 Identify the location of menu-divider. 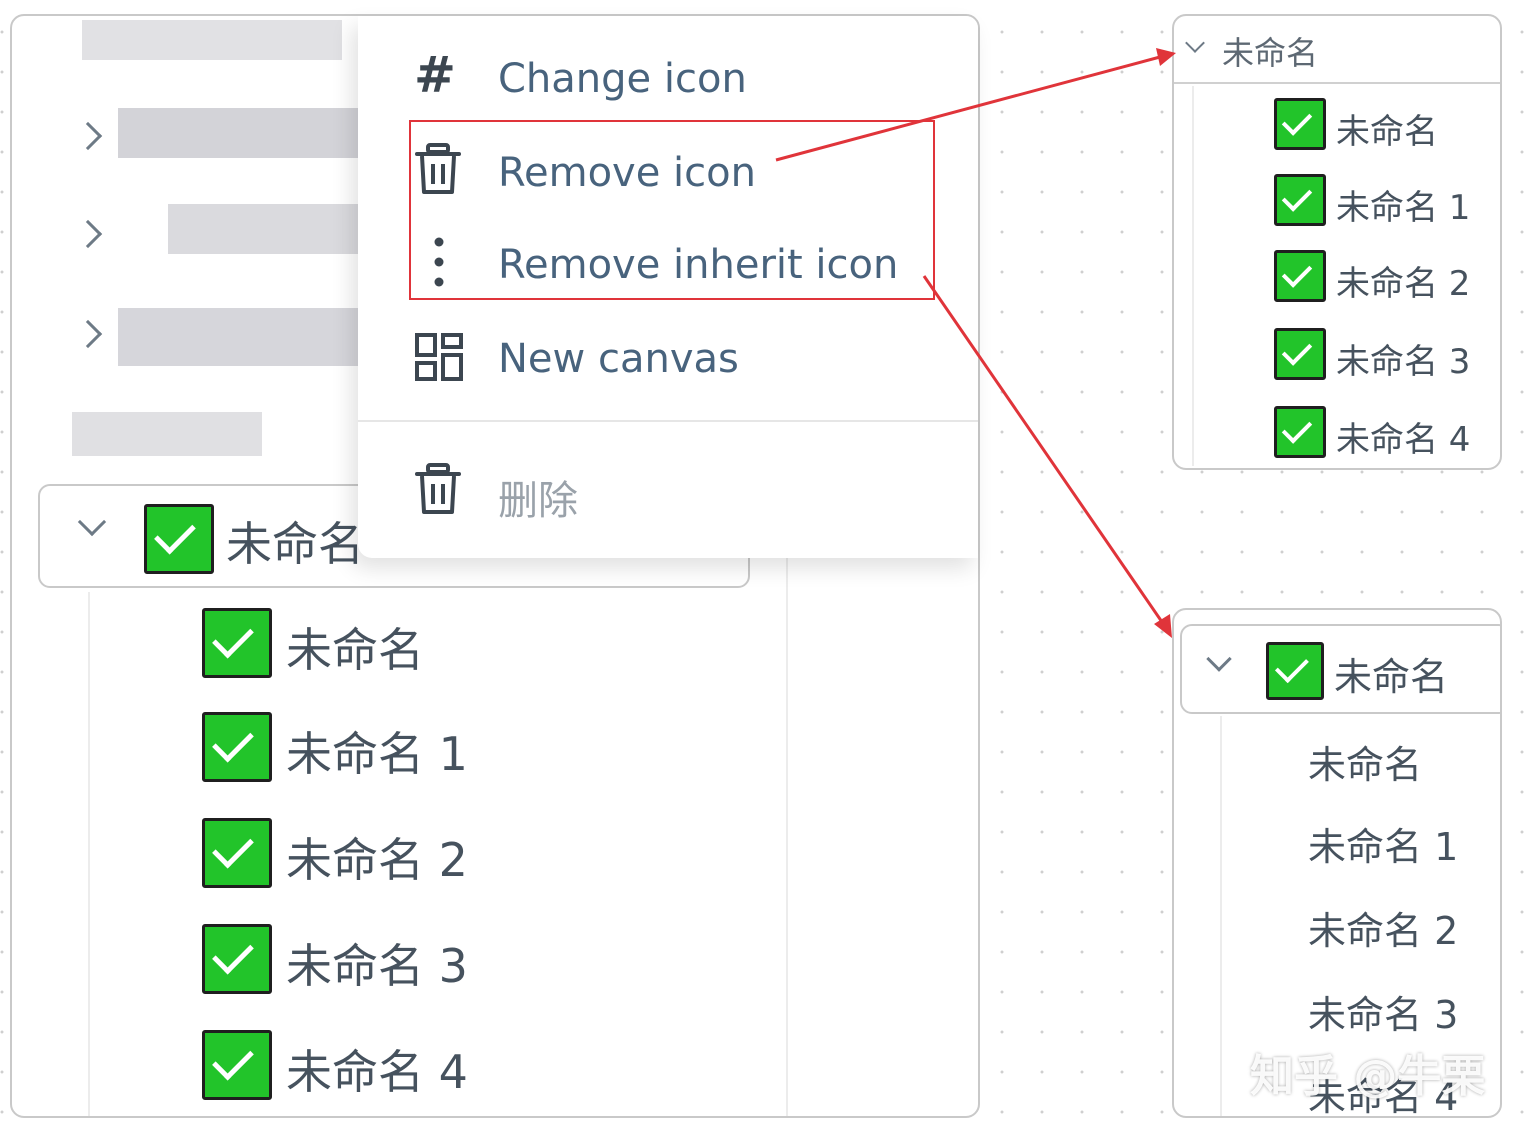
(668, 421).